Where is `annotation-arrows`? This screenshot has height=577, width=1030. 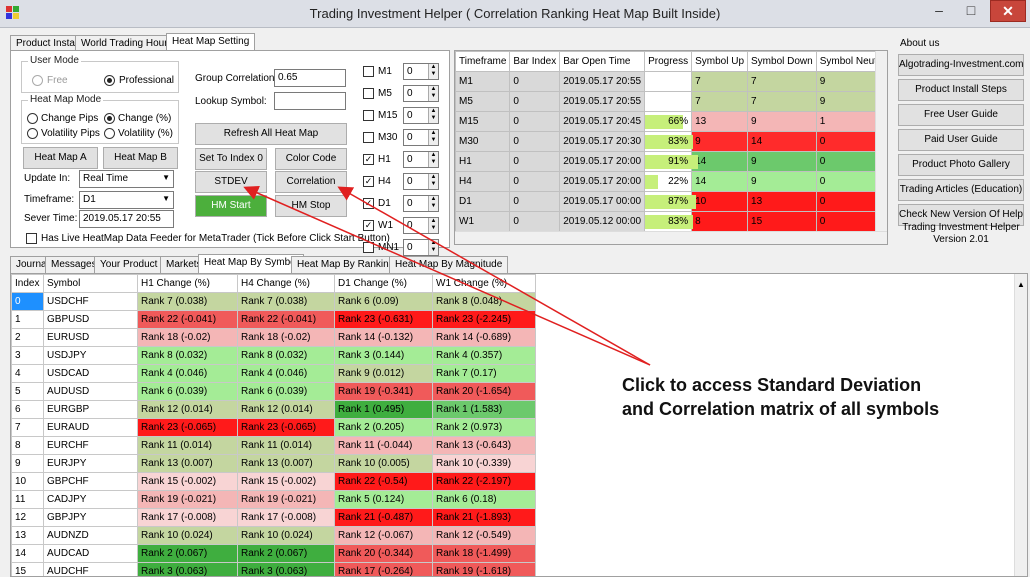 annotation-arrows is located at coordinates (447, 275).